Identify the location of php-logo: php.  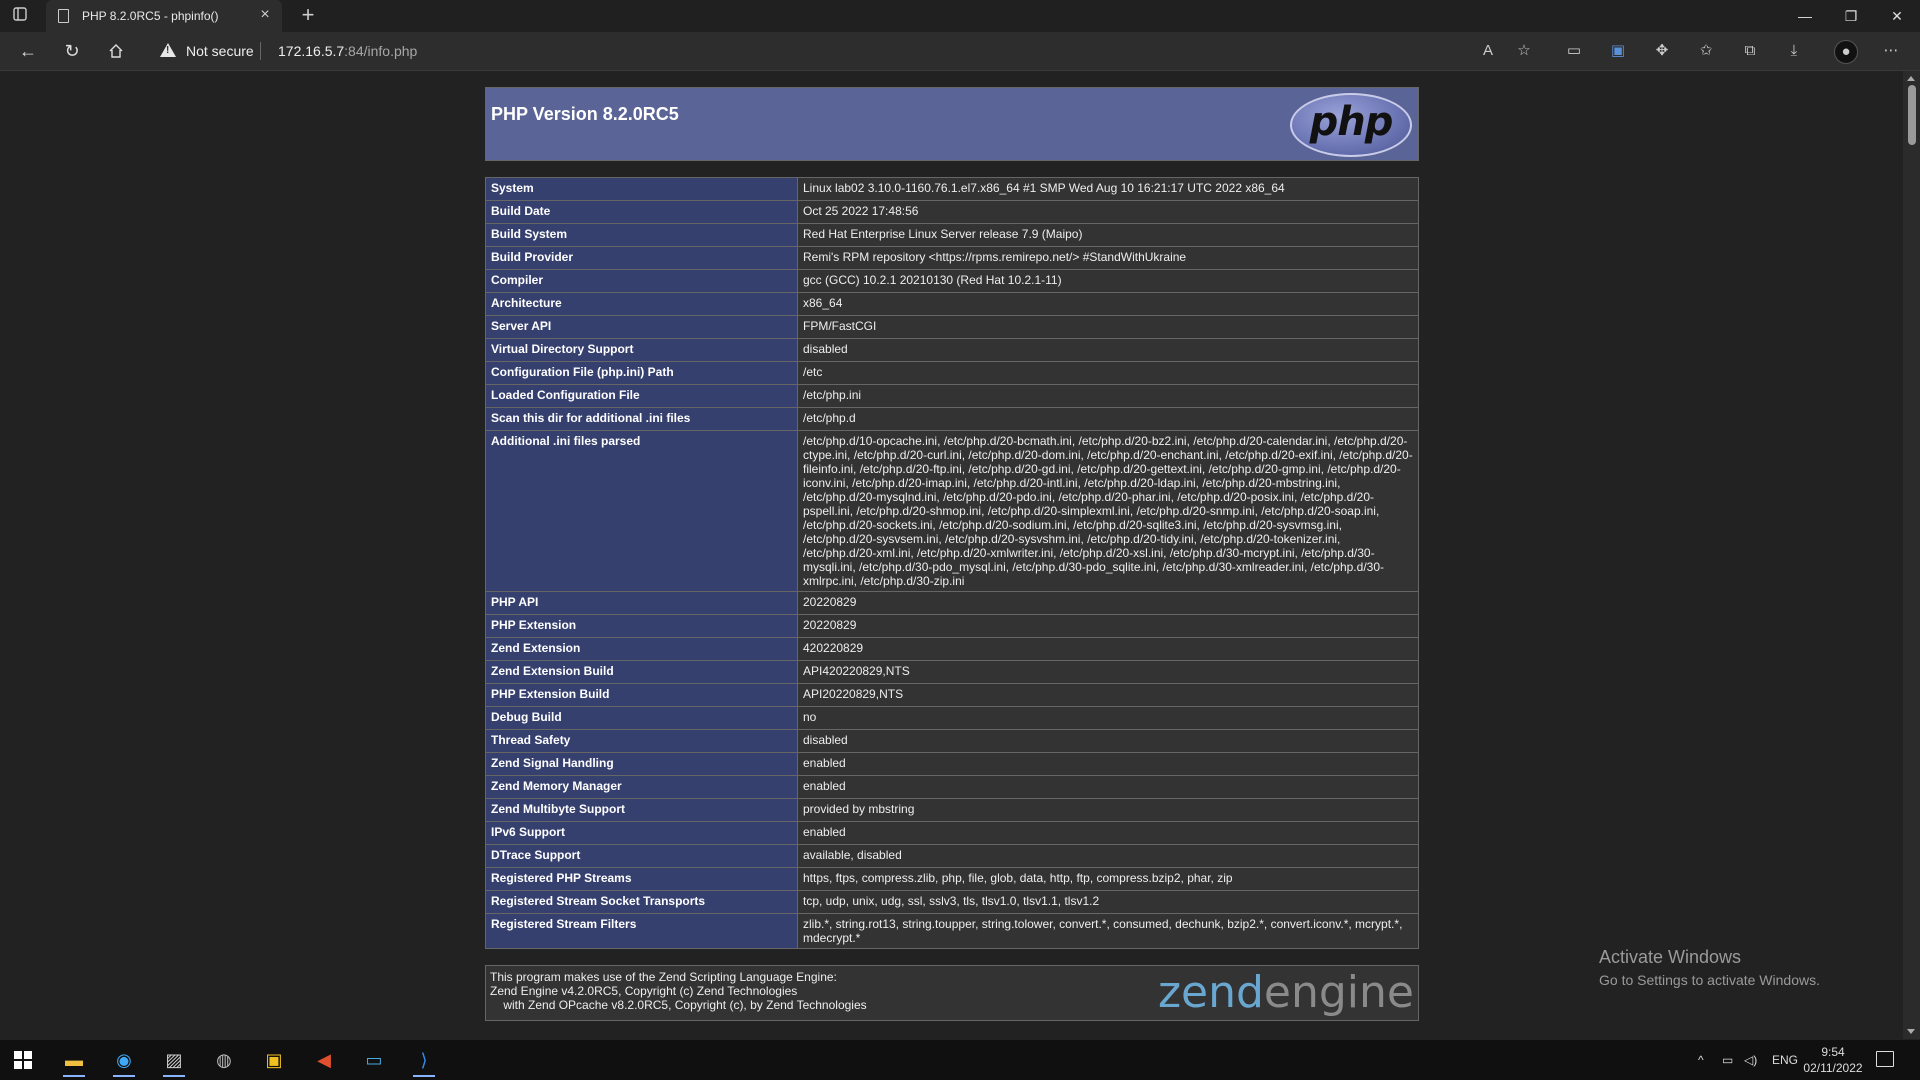
(1351, 125).